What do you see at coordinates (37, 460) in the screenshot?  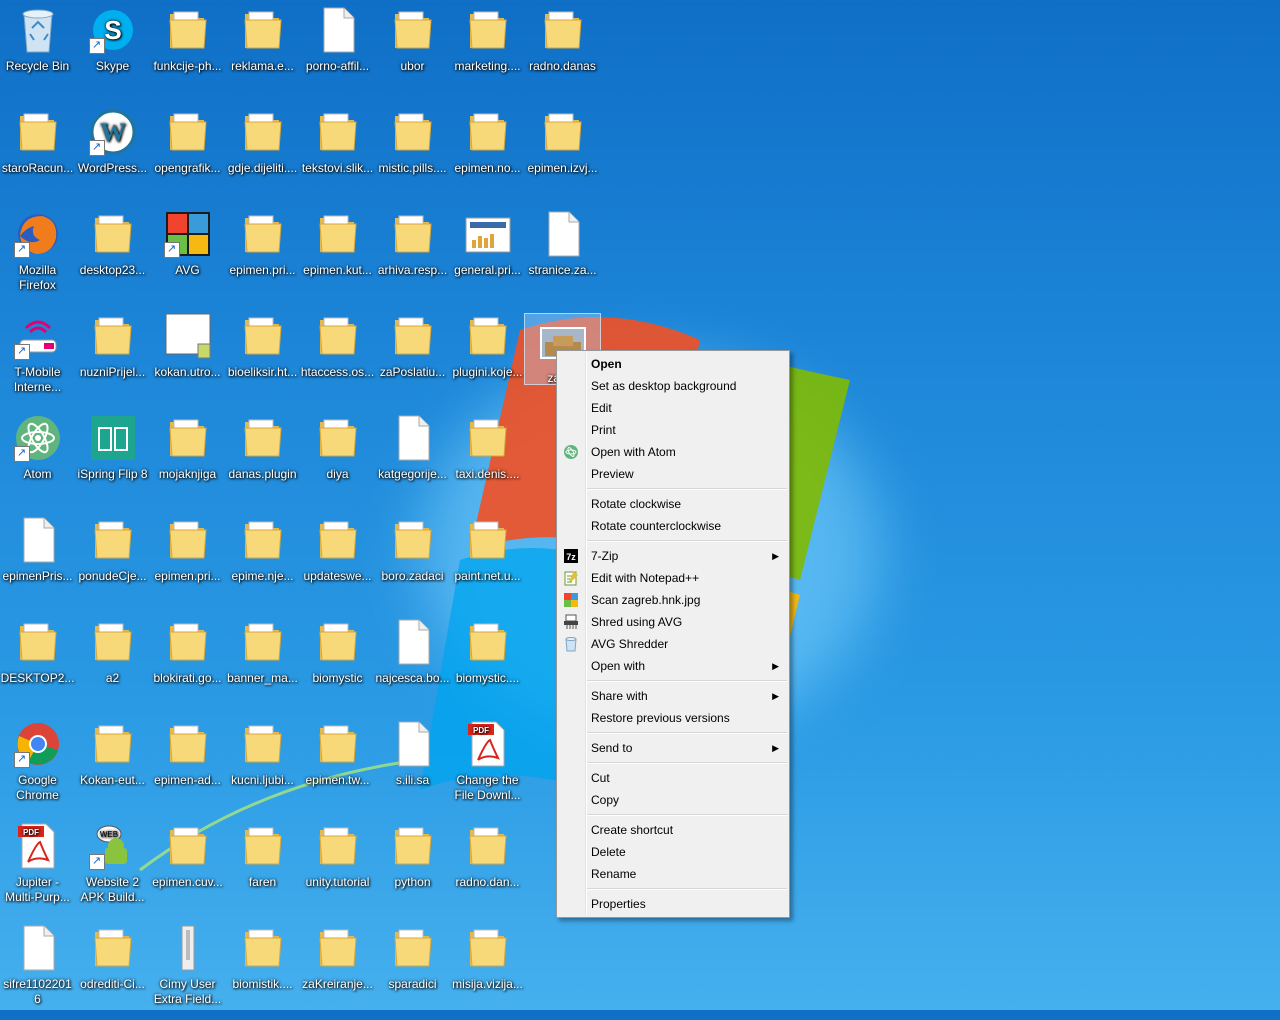 I see `desktop-icon-atom: ↗ Atom` at bounding box center [37, 460].